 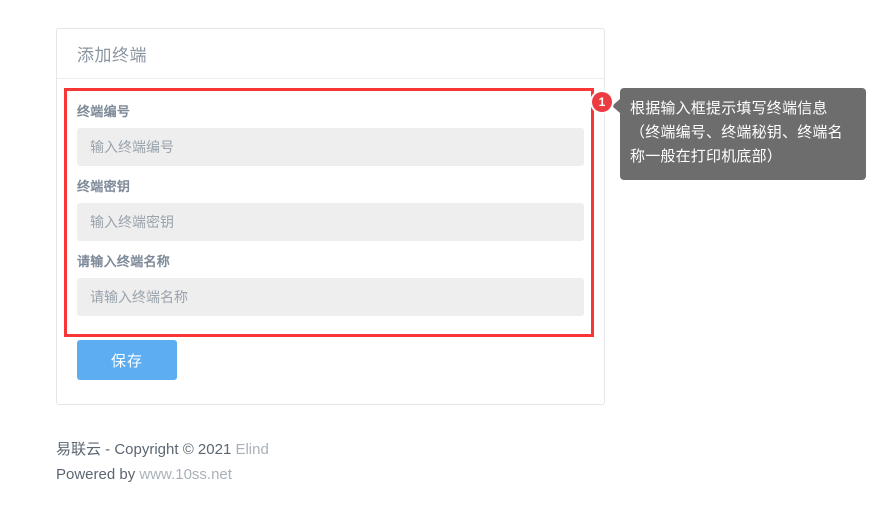 What do you see at coordinates (330, 222) in the screenshot?
I see `terminal-key-input` at bounding box center [330, 222].